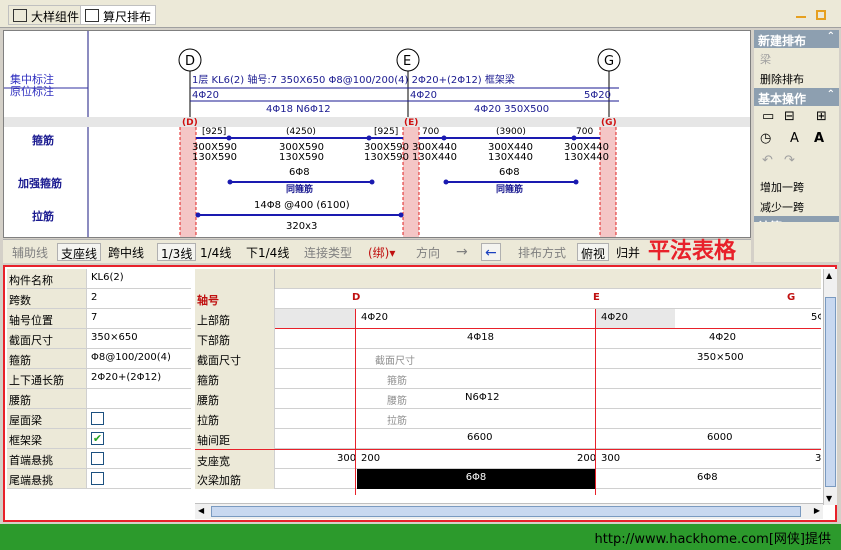  Describe the element at coordinates (609, 61) in the screenshot. I see `axis-g: G` at that location.